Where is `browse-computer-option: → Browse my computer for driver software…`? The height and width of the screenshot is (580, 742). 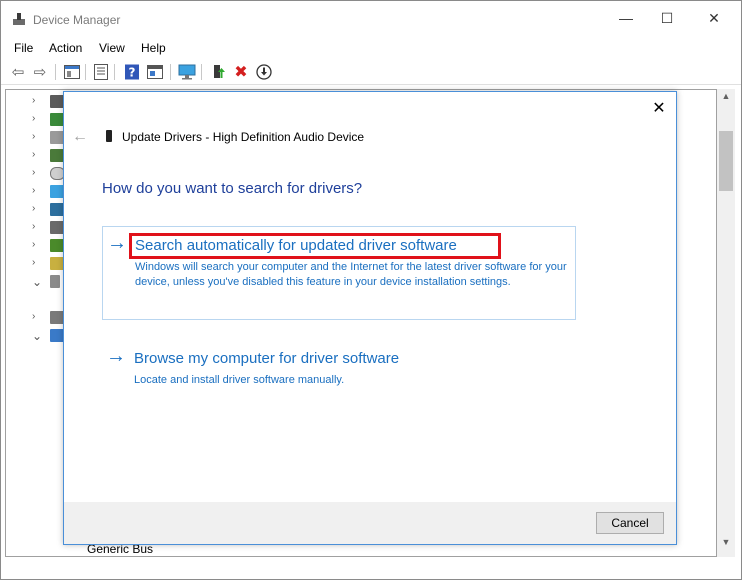 browse-computer-option: → Browse my computer for driver software… is located at coordinates (339, 363).